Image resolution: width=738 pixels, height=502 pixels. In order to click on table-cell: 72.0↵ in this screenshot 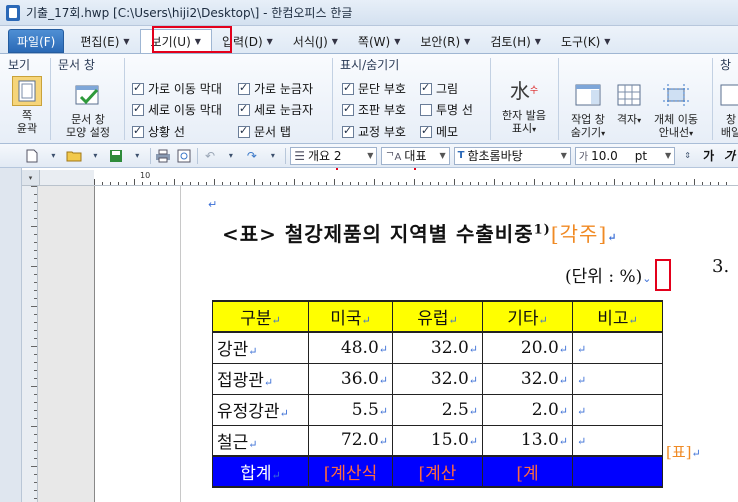, I will do `click(350, 440)`.